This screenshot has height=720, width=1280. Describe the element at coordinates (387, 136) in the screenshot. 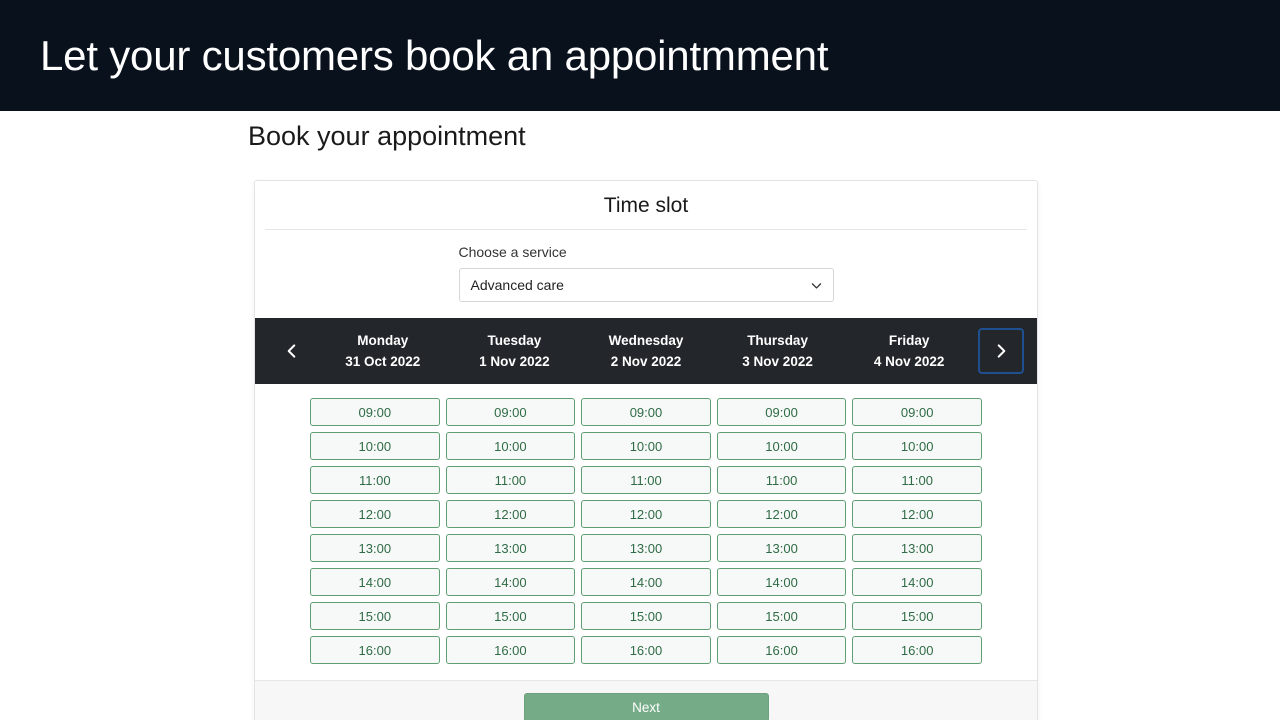

I see `page-title: Book your appointment` at that location.